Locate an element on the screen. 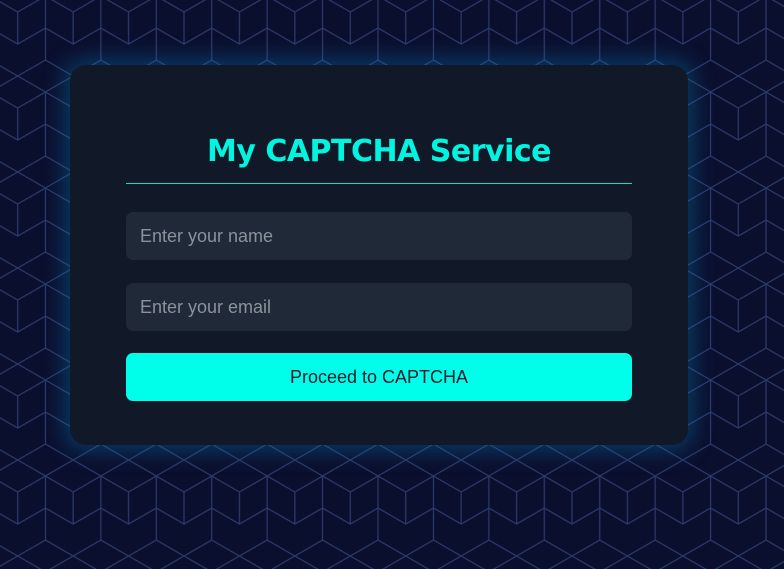 This screenshot has width=784, height=569. email-input is located at coordinates (379, 307).